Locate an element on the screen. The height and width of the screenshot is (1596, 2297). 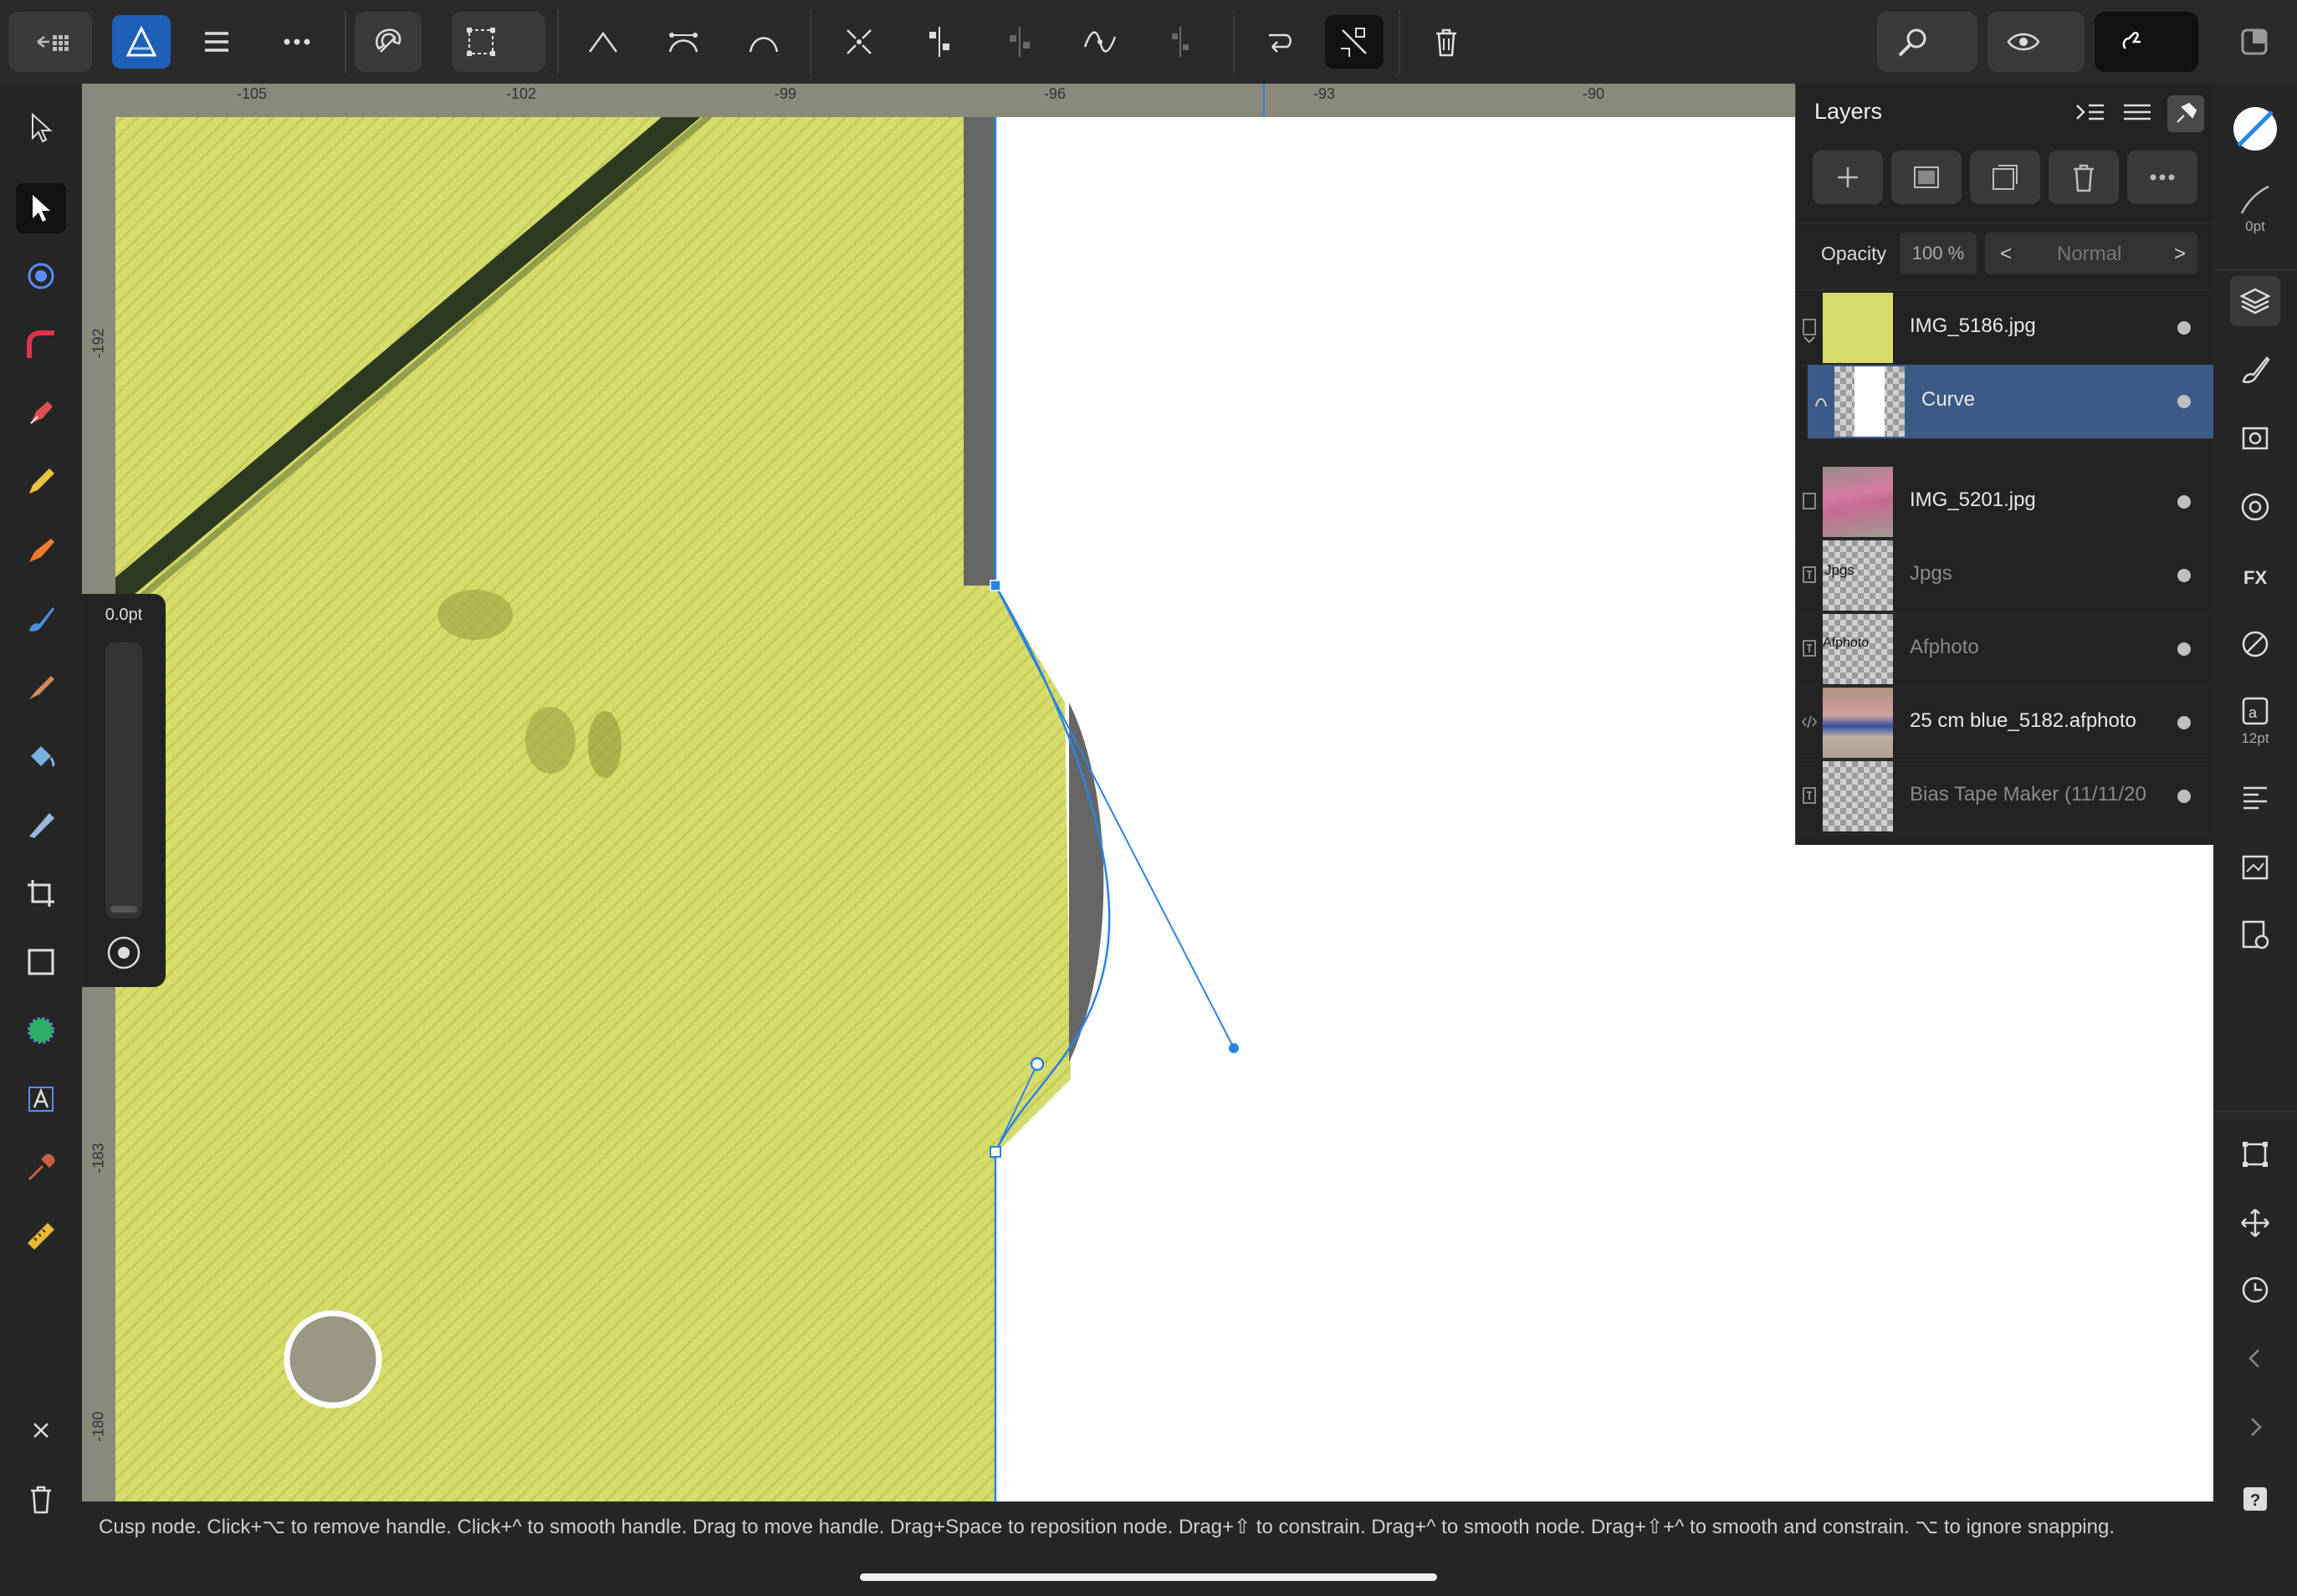
join-nodes-button is located at coordinates (1180, 42).